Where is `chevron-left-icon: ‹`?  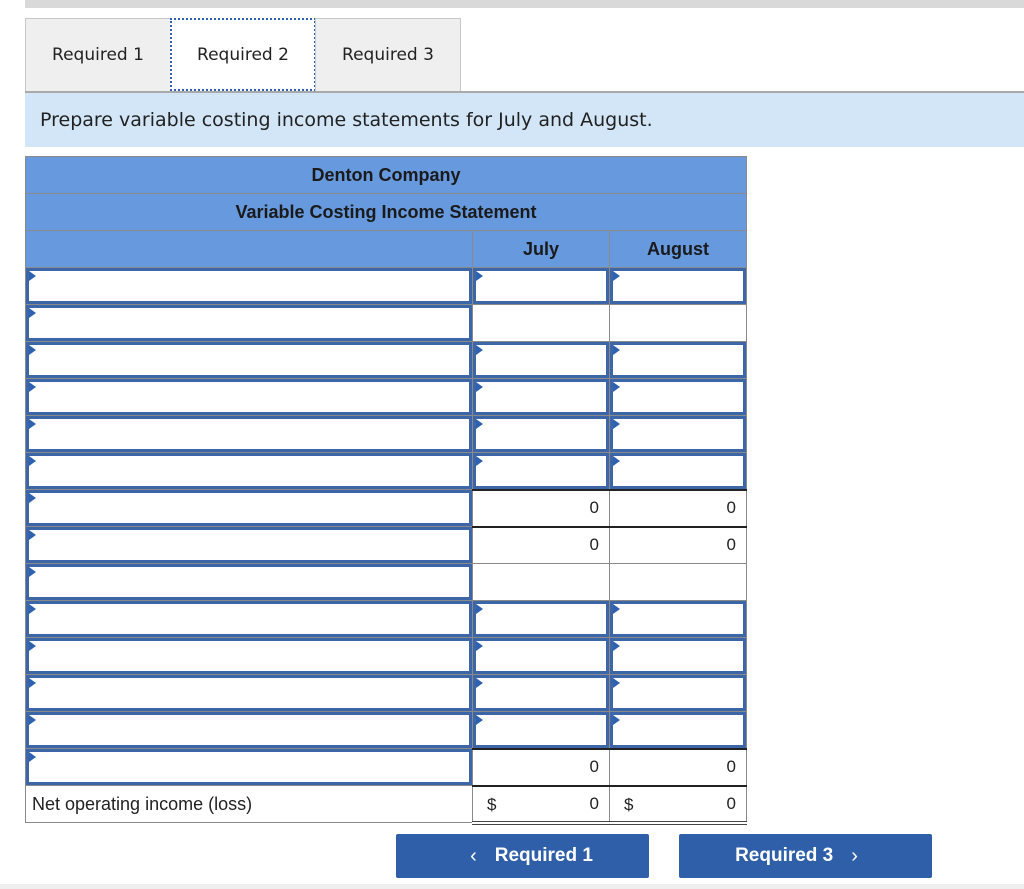 chevron-left-icon: ‹ is located at coordinates (473, 855).